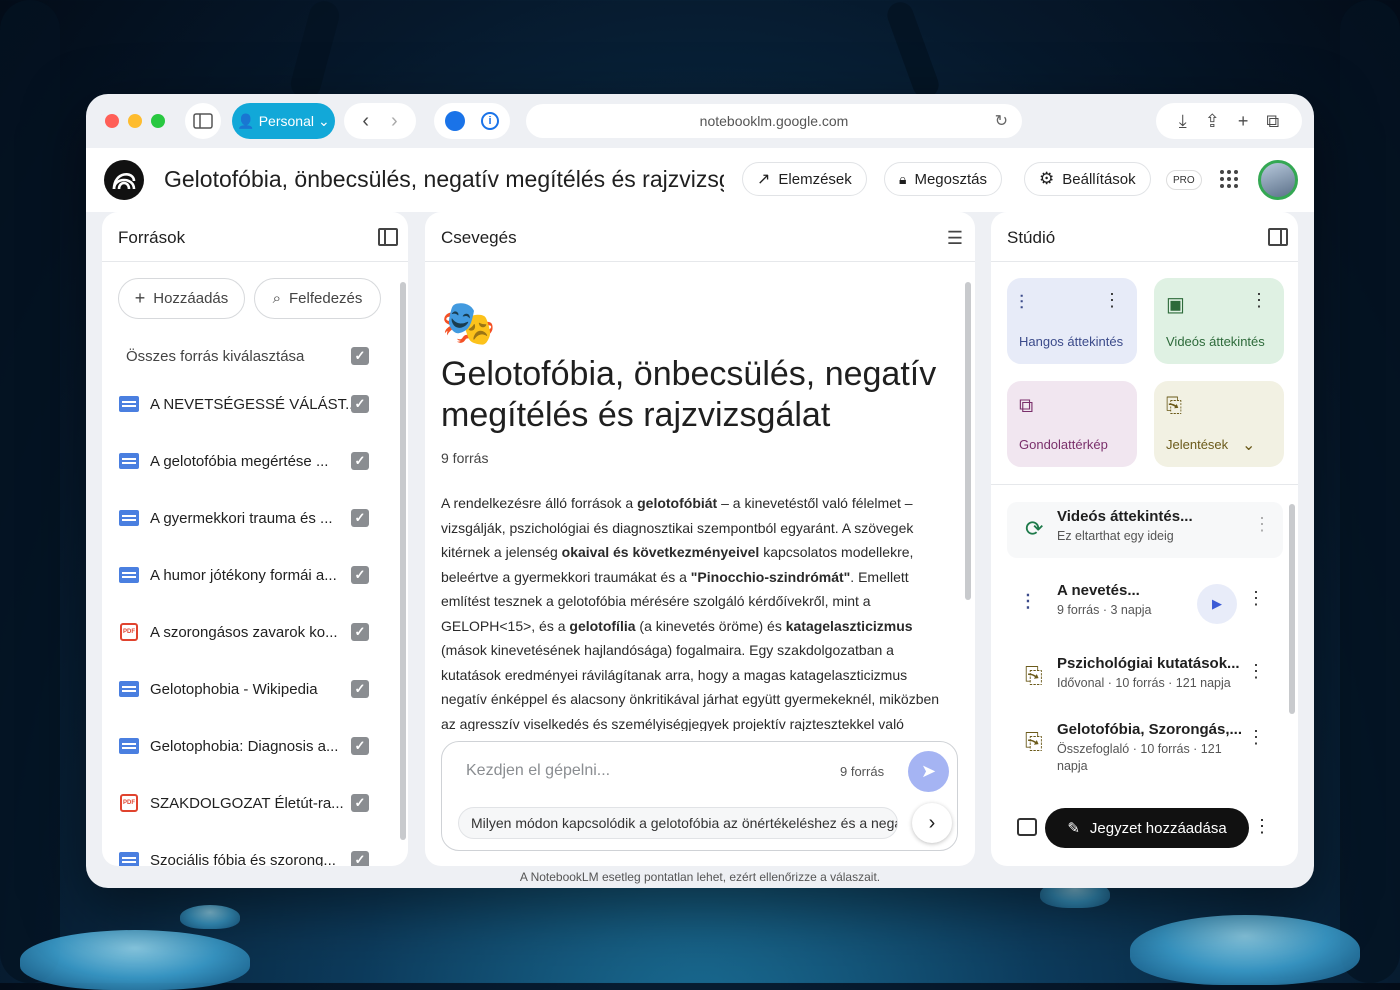 This screenshot has width=1400, height=990. What do you see at coordinates (1243, 121) in the screenshot?
I see `new-tab-icon: +` at bounding box center [1243, 121].